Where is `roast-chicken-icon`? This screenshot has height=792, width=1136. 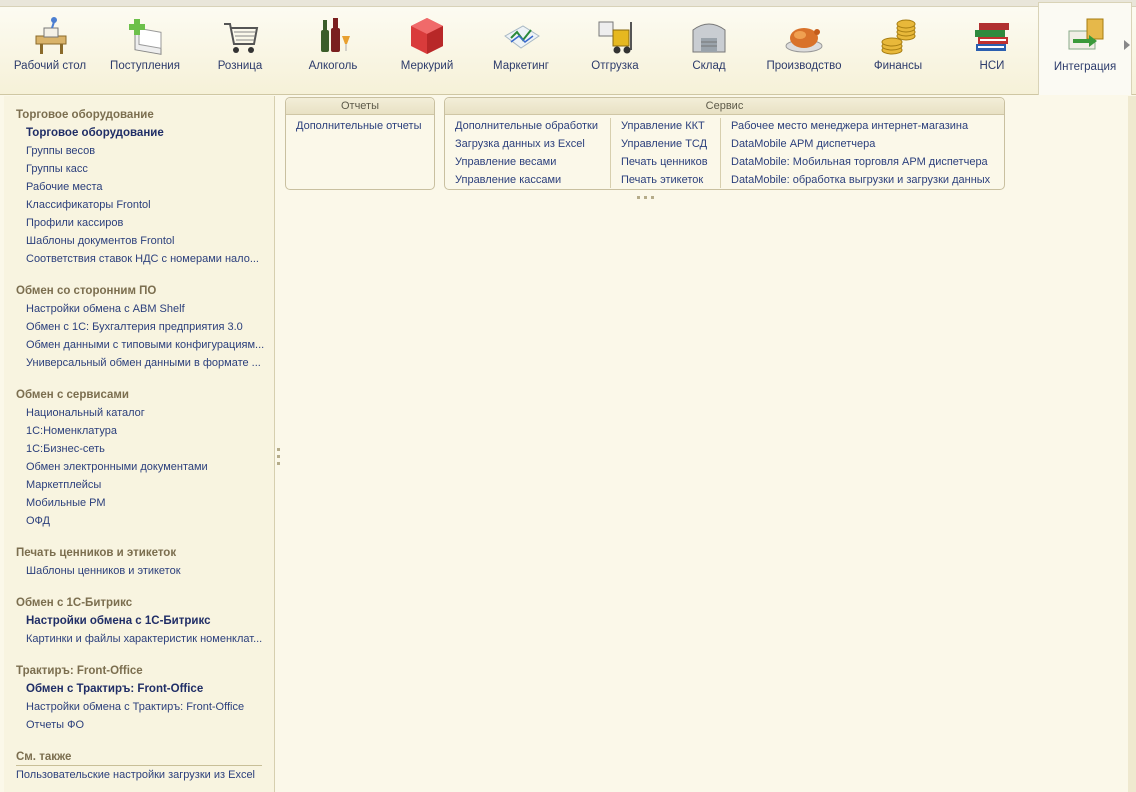
roast-chicken-icon is located at coordinates (804, 36).